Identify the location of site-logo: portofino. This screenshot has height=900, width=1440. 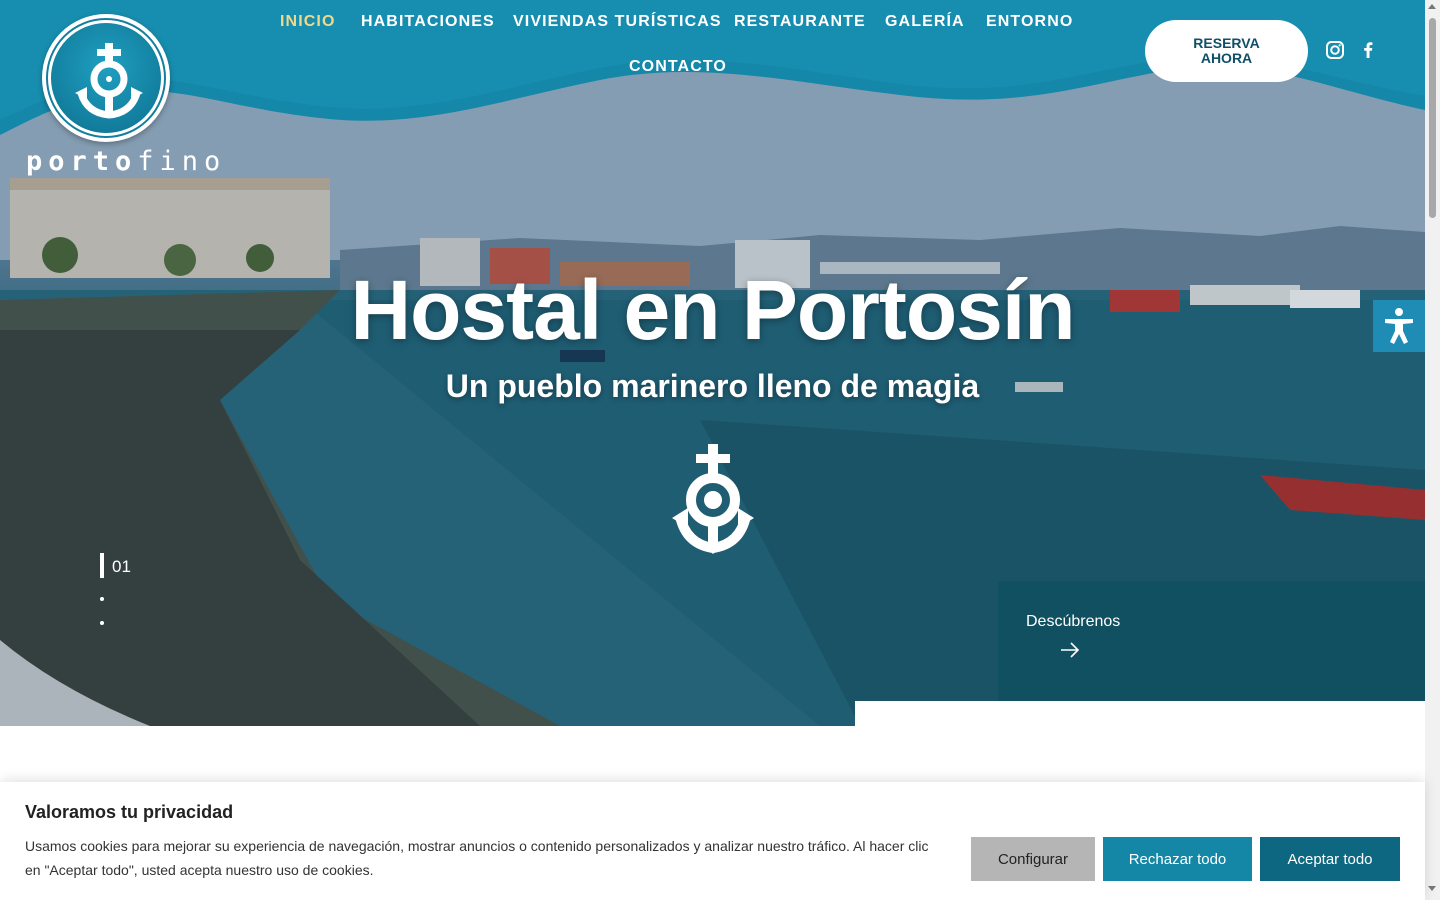
(123, 97).